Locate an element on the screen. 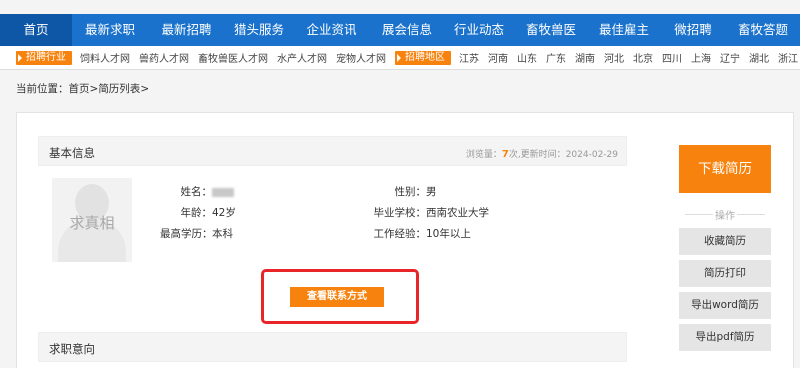 Image resolution: width=800 pixels, height=368 pixels. nav-item-exhibitions: 展会信息 is located at coordinates (407, 30).